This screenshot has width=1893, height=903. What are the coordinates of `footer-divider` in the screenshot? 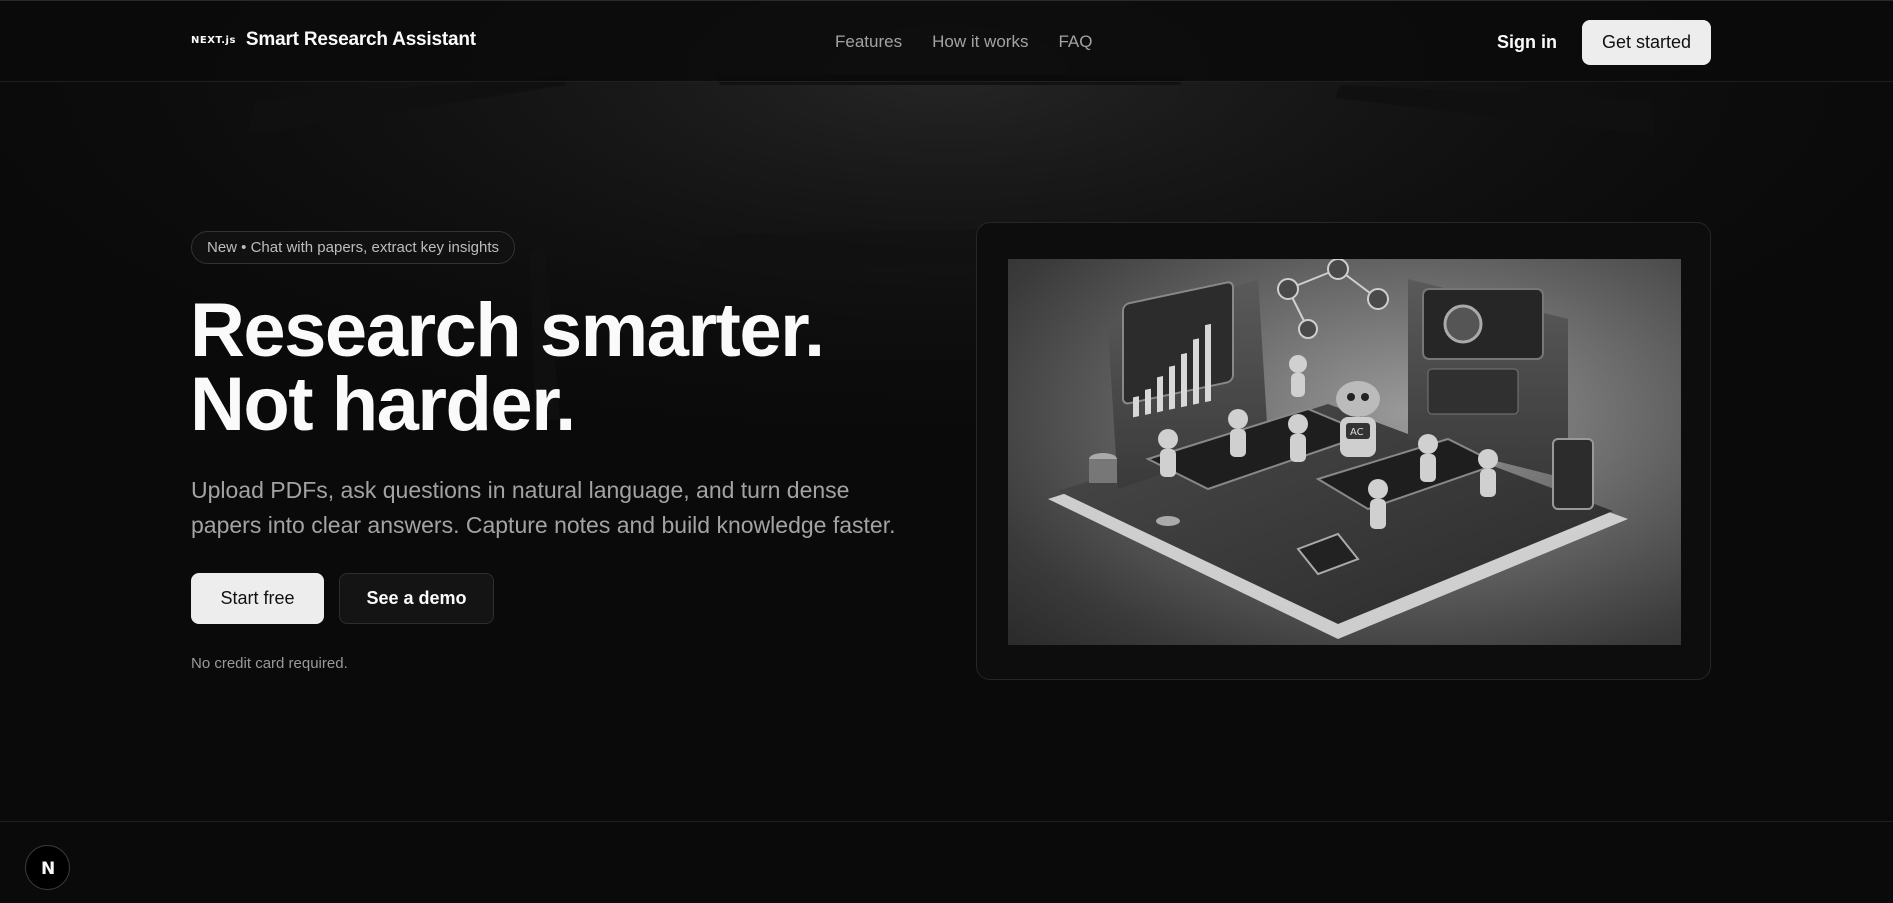 It's located at (946, 821).